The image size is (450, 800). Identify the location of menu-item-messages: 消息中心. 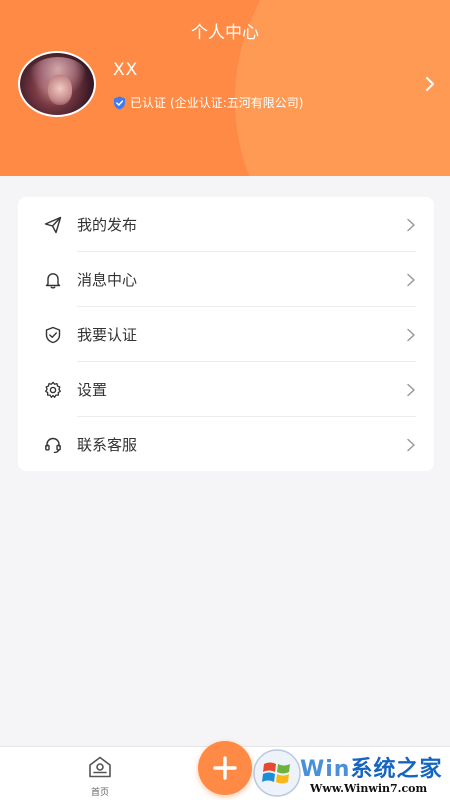
(226, 279).